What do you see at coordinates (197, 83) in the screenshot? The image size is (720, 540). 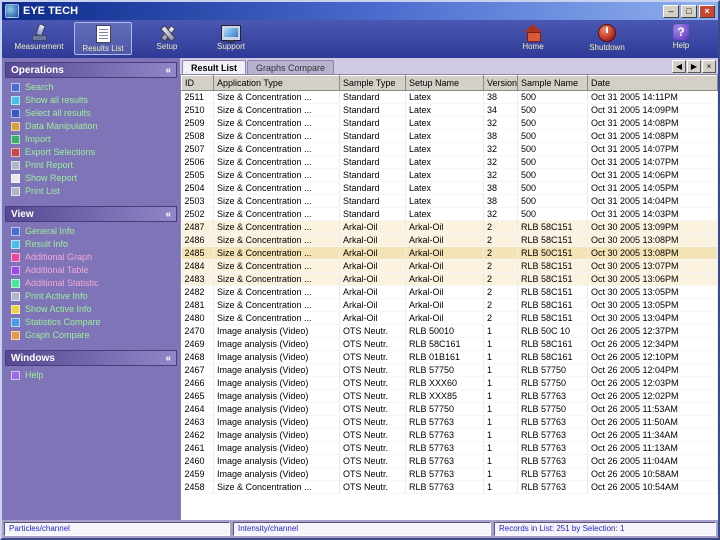 I see `column-header-id: ID` at bounding box center [197, 83].